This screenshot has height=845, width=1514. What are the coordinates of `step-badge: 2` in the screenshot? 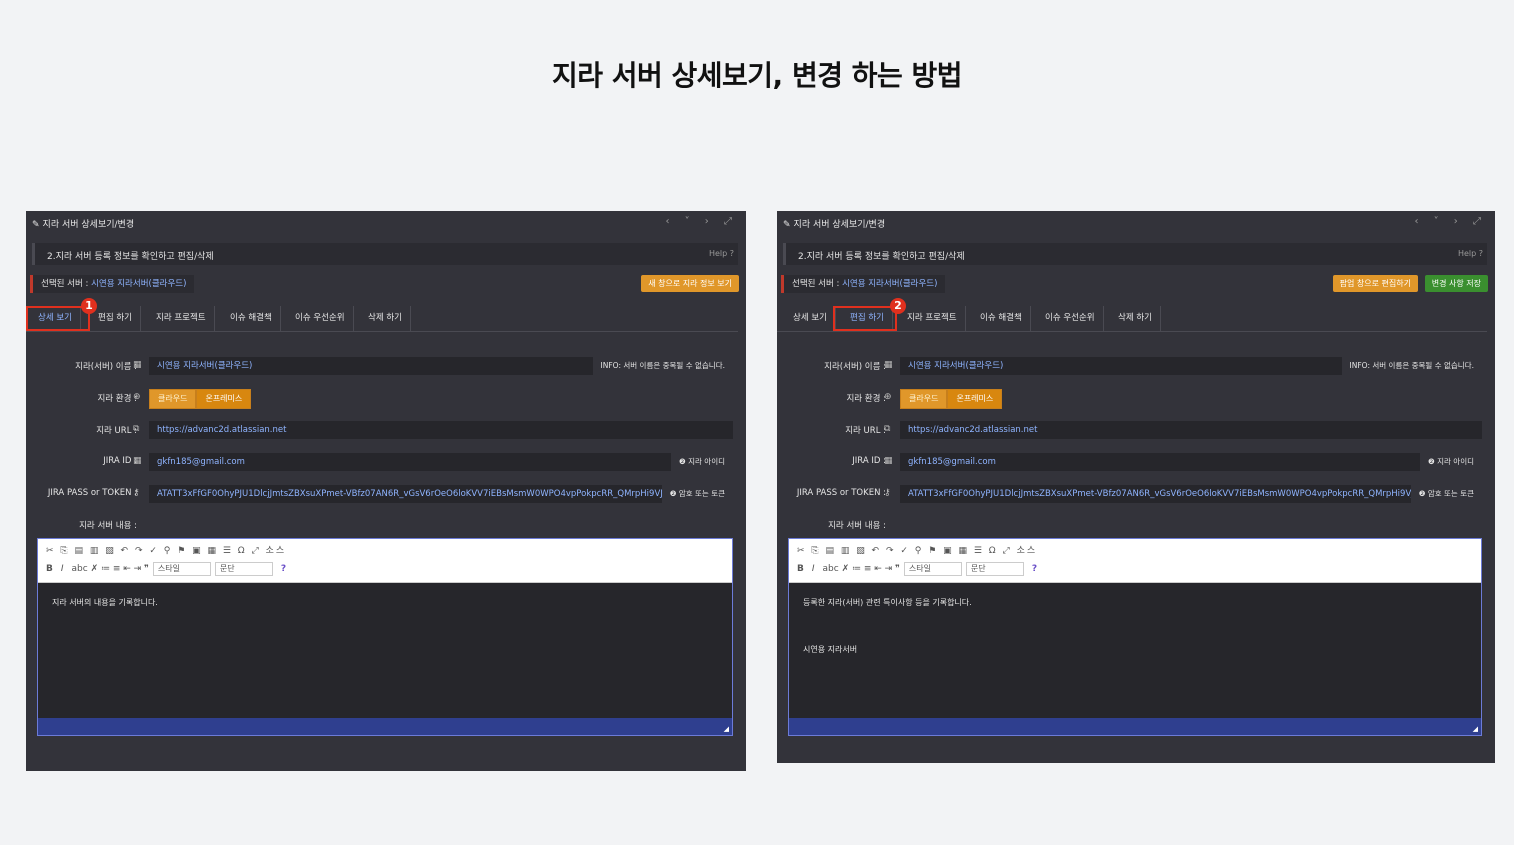 It's located at (898, 306).